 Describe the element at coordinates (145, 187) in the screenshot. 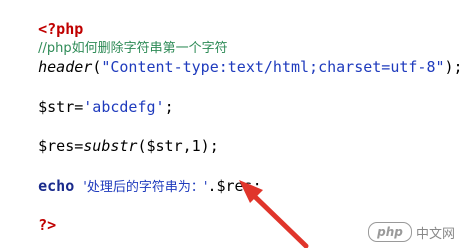

I see `echo-string: '处理后的字符串为：'` at that location.